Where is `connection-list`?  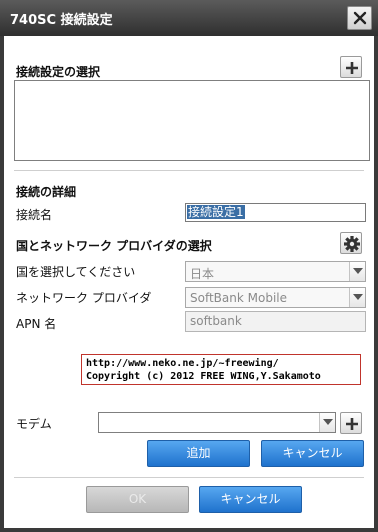
connection-list is located at coordinates (192, 120).